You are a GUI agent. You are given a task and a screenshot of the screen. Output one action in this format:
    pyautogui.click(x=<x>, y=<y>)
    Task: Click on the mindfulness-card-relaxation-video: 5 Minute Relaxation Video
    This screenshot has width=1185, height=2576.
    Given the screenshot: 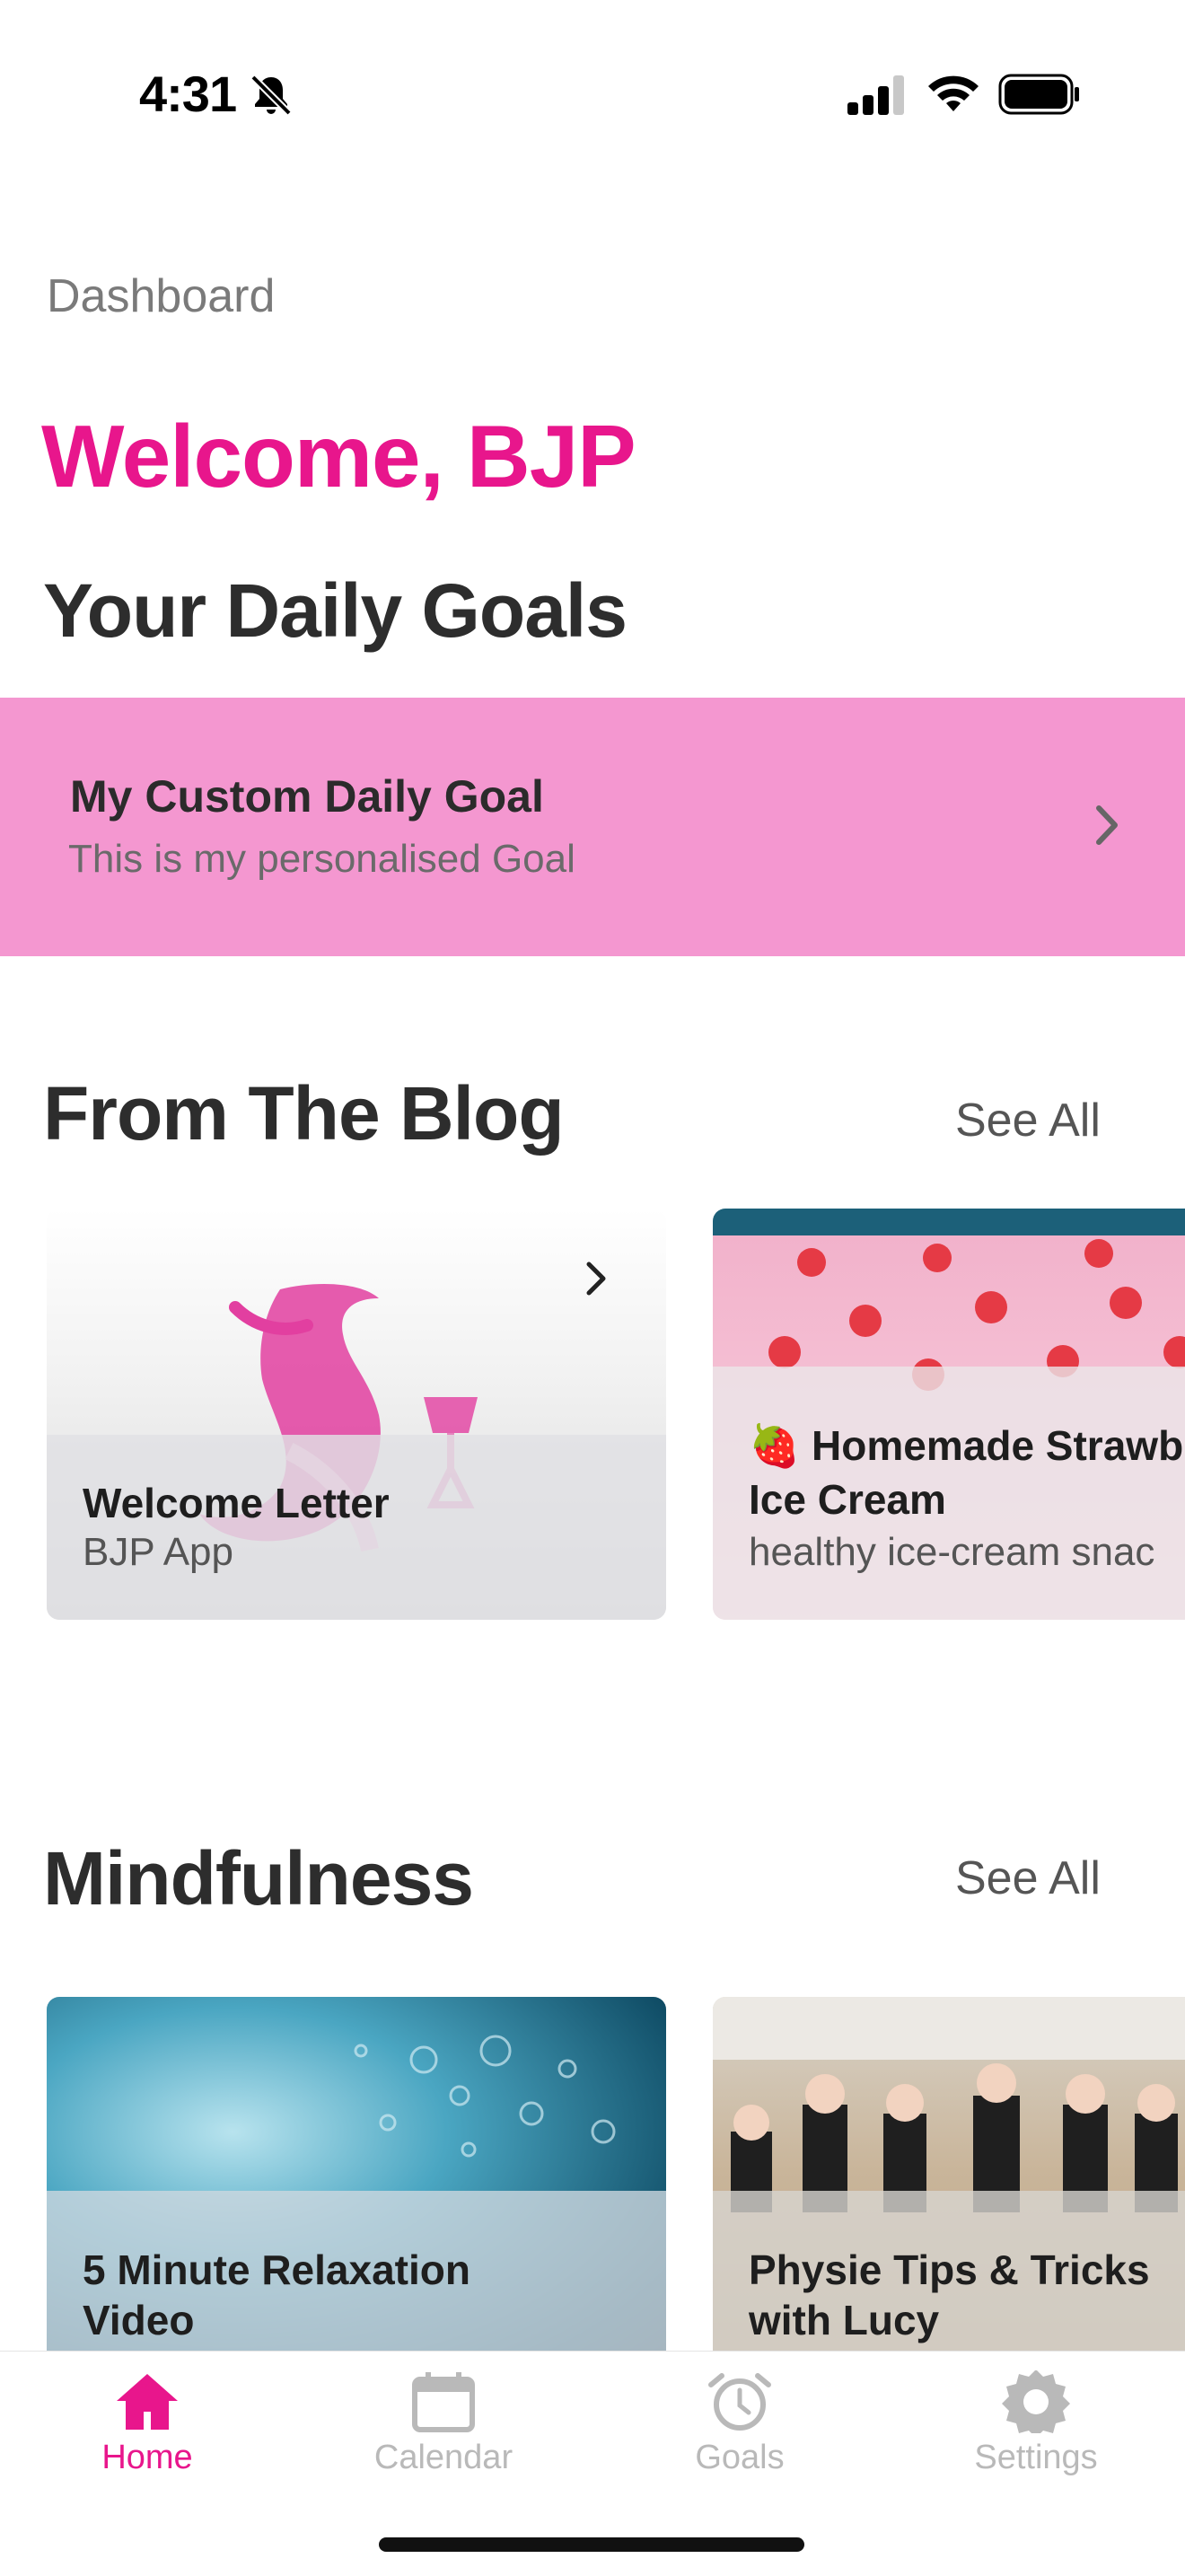 What is the action you would take?
    pyautogui.click(x=356, y=2190)
    